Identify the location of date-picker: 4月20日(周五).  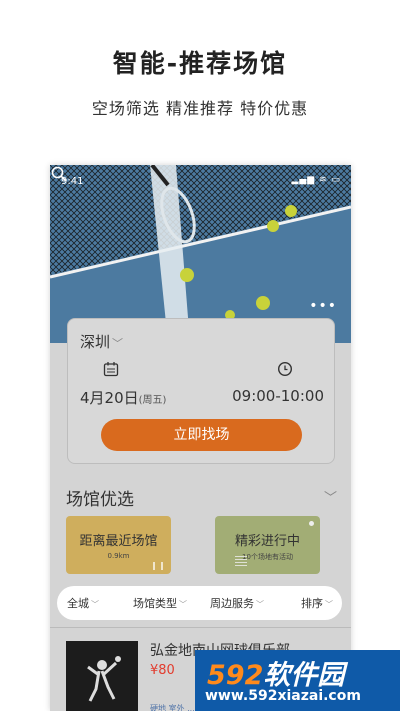
(123, 397).